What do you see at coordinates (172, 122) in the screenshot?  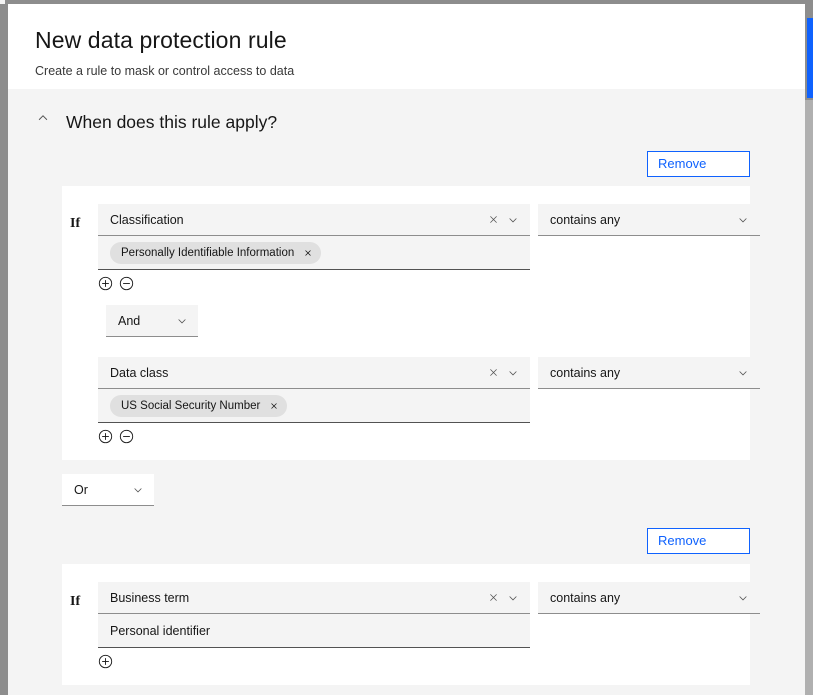 I see `section-title: When does this rule apply?` at bounding box center [172, 122].